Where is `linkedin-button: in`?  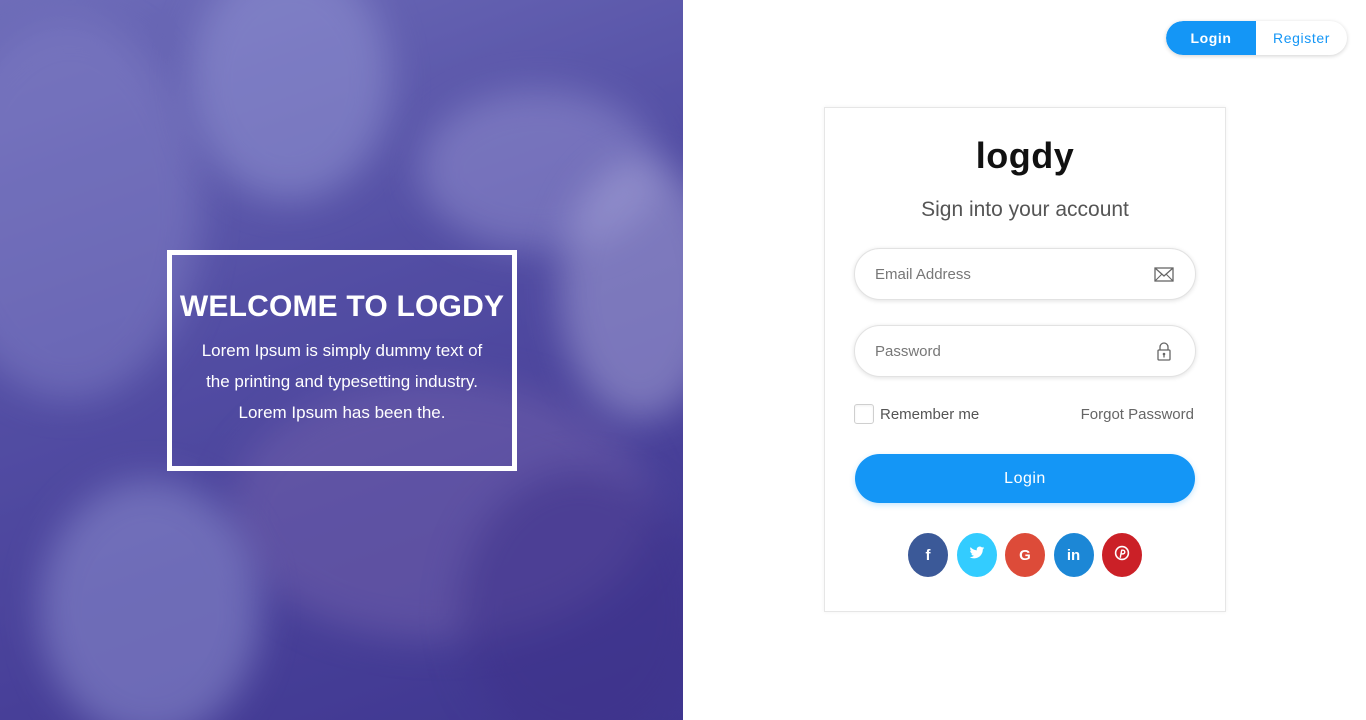 linkedin-button: in is located at coordinates (1073, 555).